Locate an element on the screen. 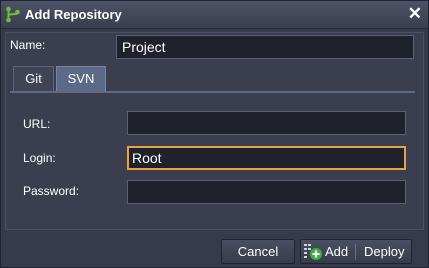  tab-git: Git is located at coordinates (33, 78).